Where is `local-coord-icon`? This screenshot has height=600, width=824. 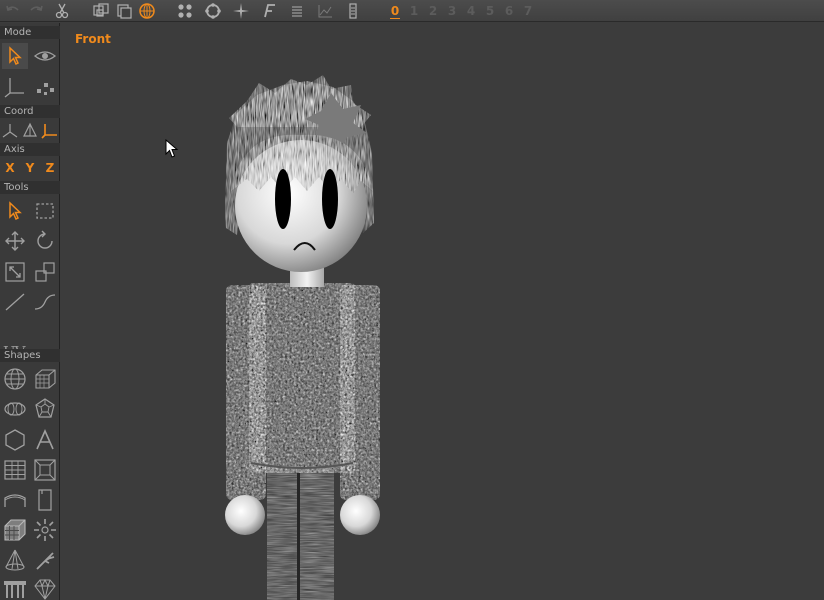
local-coord-icon is located at coordinates (30, 130).